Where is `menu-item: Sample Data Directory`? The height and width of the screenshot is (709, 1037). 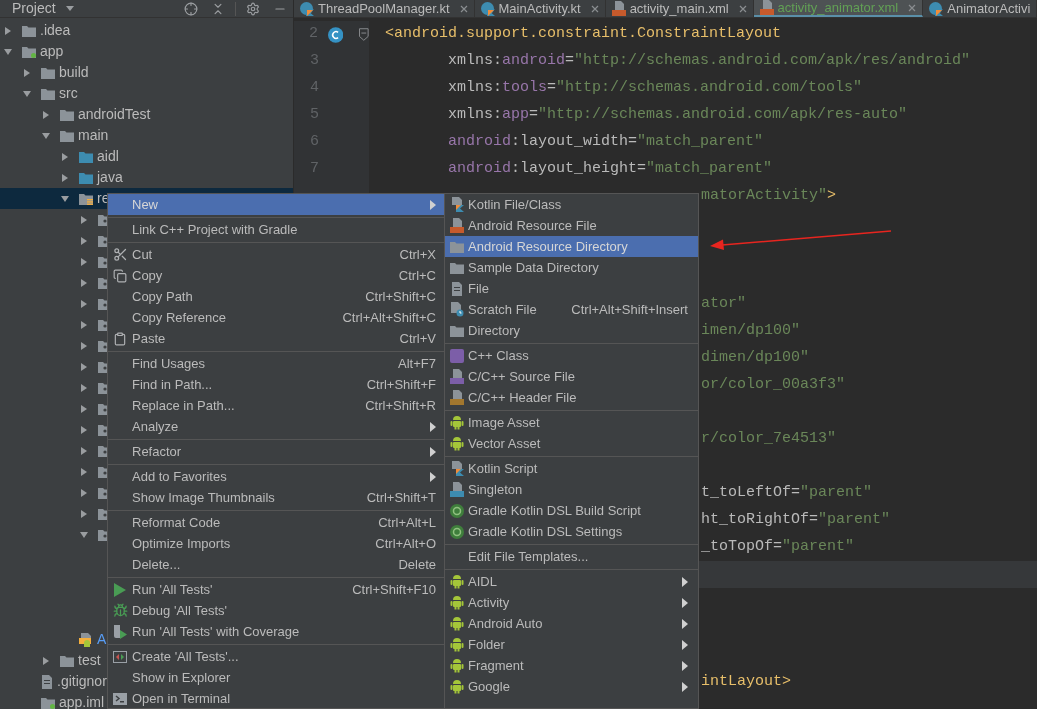 menu-item: Sample Data Directory is located at coordinates (571, 267).